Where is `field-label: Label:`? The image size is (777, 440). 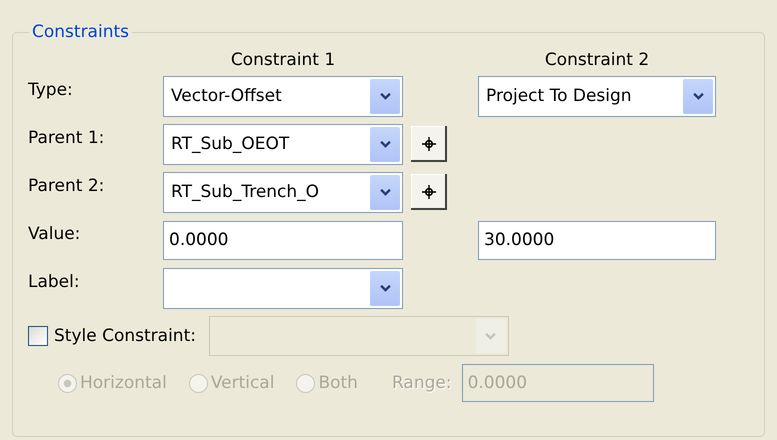
field-label: Label: is located at coordinates (54, 281).